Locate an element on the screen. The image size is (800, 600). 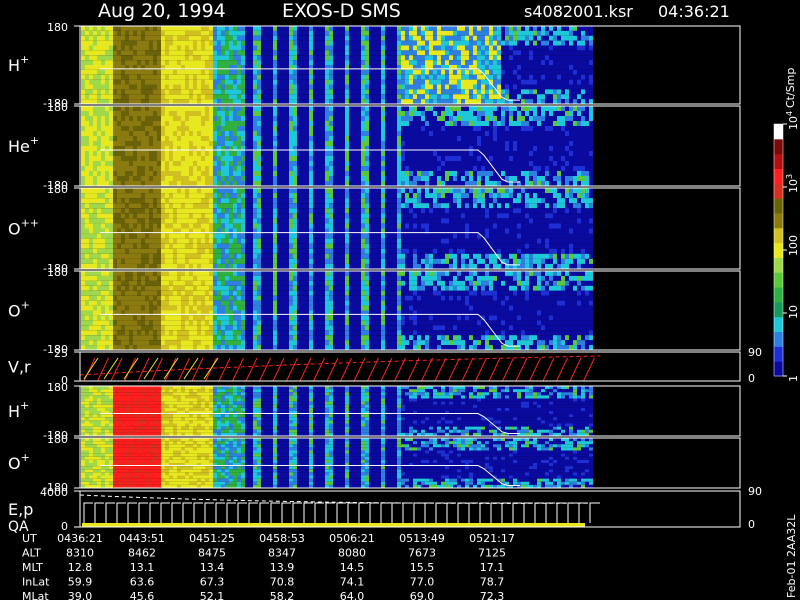
panel-0: 180-180H+ is located at coordinates (374, 65).